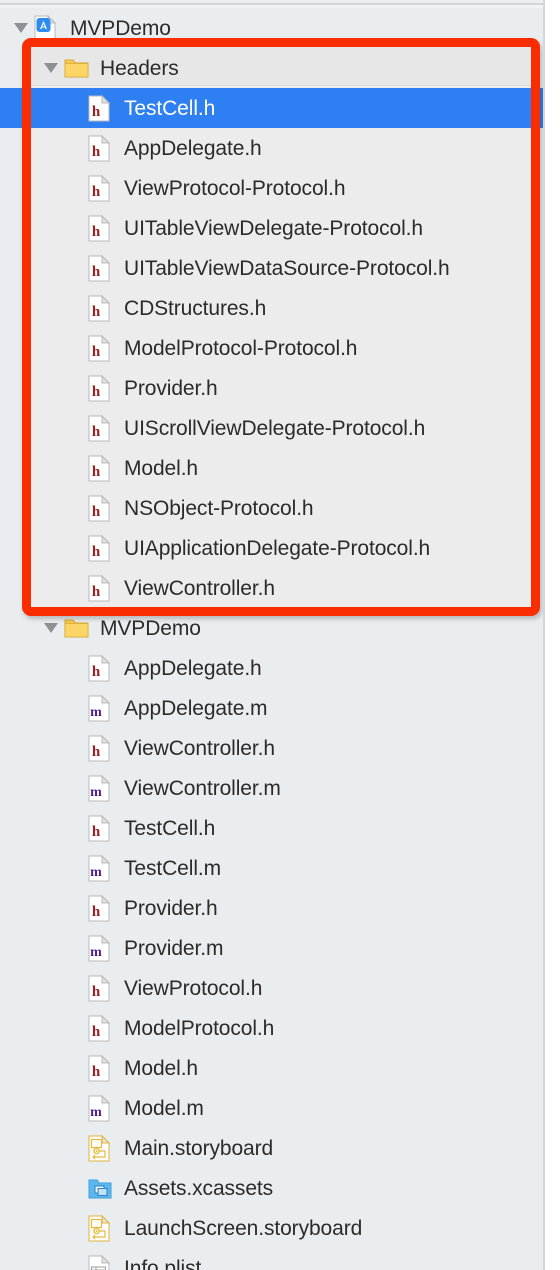 This screenshot has height=1270, width=560. What do you see at coordinates (219, 508) in the screenshot?
I see `tree-row-label: NSObject-Protocol.h` at bounding box center [219, 508].